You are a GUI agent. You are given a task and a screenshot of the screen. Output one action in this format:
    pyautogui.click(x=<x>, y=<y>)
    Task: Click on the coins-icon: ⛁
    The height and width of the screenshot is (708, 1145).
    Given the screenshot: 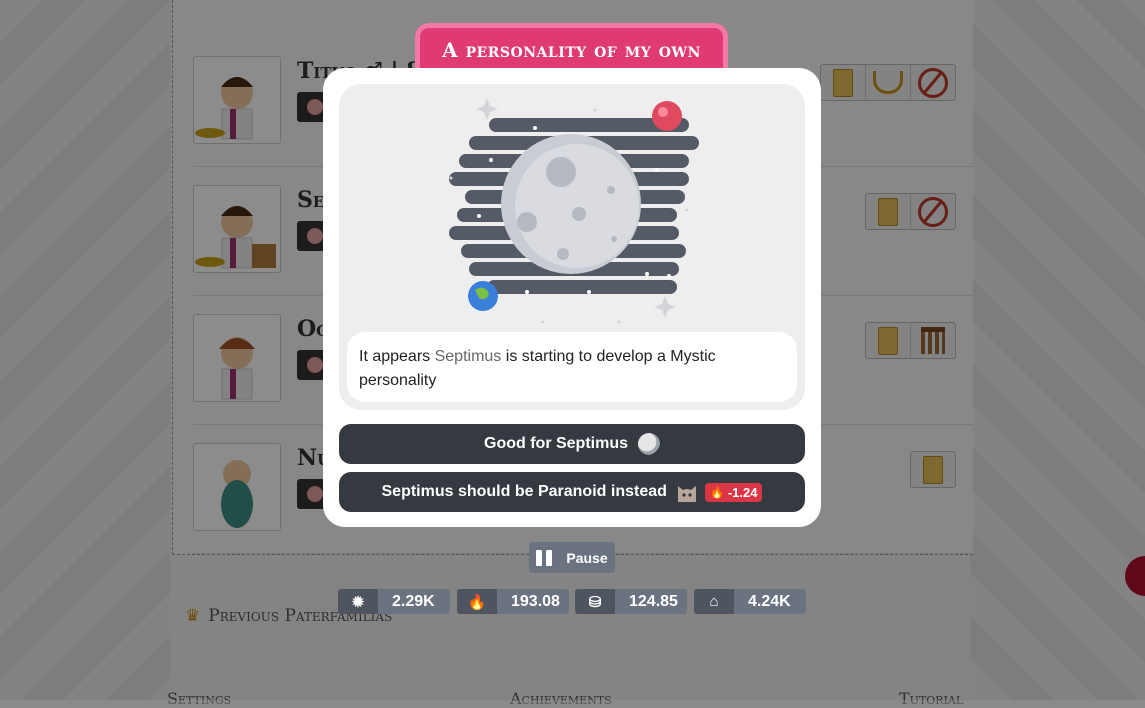 What is the action you would take?
    pyautogui.click(x=595, y=601)
    